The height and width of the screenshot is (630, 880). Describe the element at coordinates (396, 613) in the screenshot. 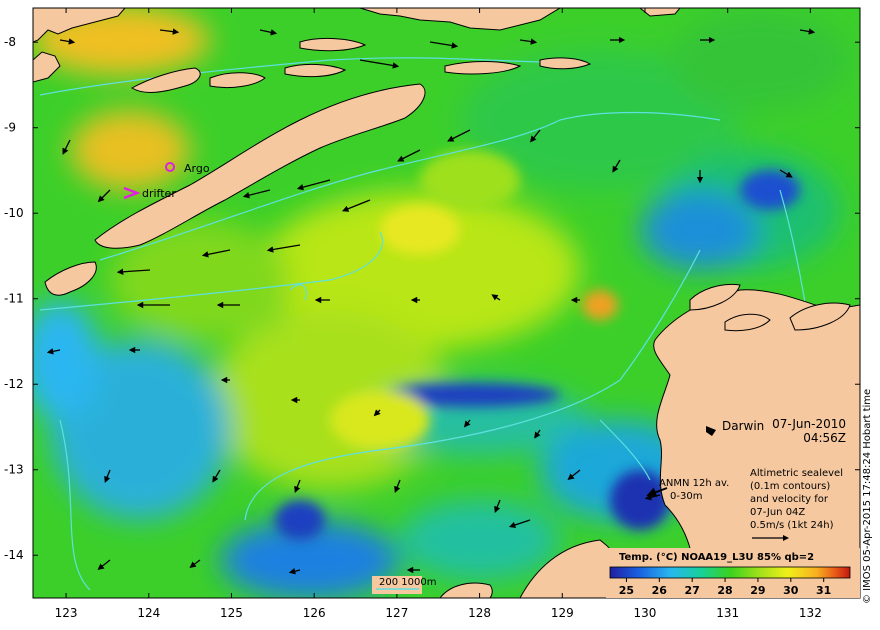

I see `lon-tick-label: 127` at that location.